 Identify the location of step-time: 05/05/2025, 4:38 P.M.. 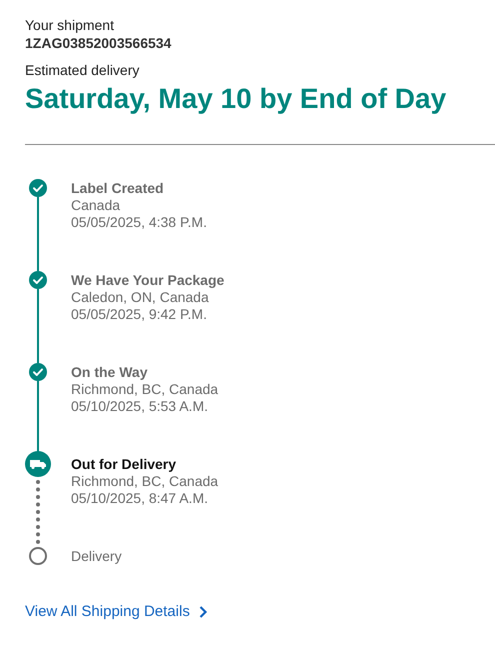
(139, 222).